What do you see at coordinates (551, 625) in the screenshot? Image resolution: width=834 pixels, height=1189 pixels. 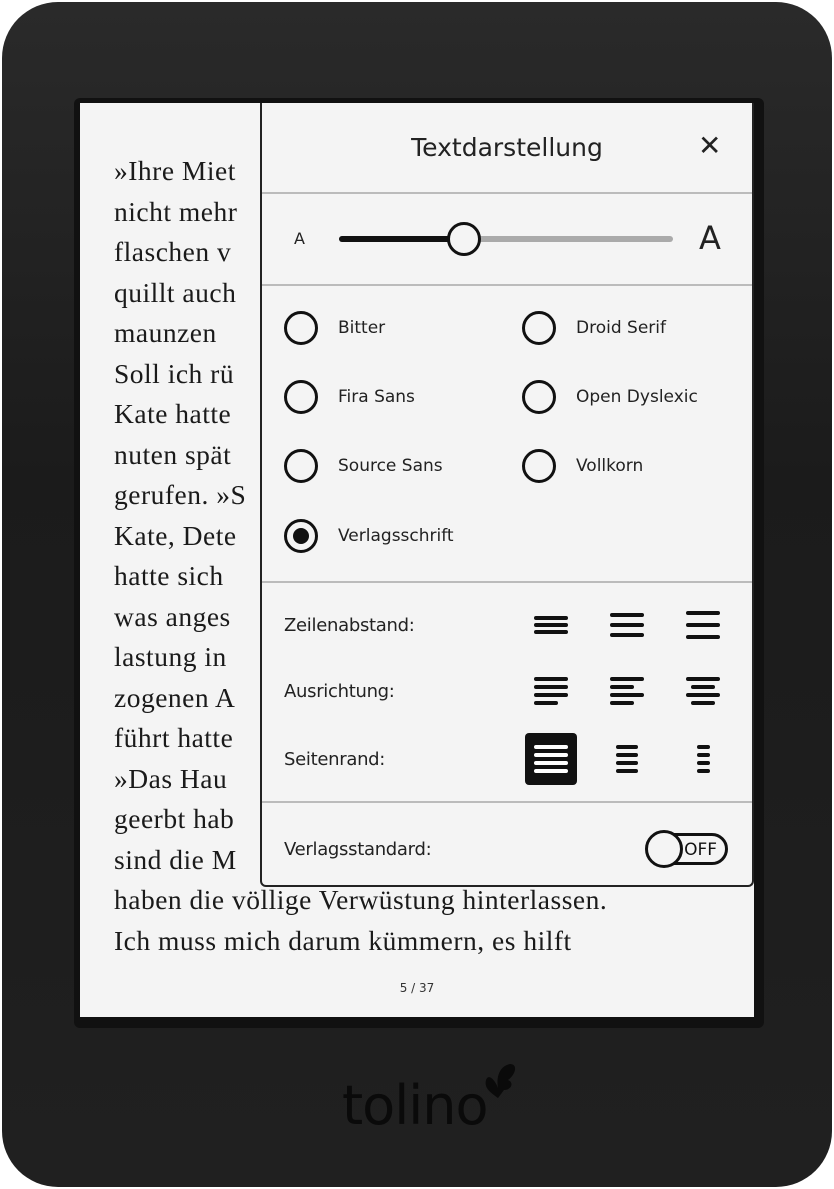 I see `line-spacing-narrow-button` at bounding box center [551, 625].